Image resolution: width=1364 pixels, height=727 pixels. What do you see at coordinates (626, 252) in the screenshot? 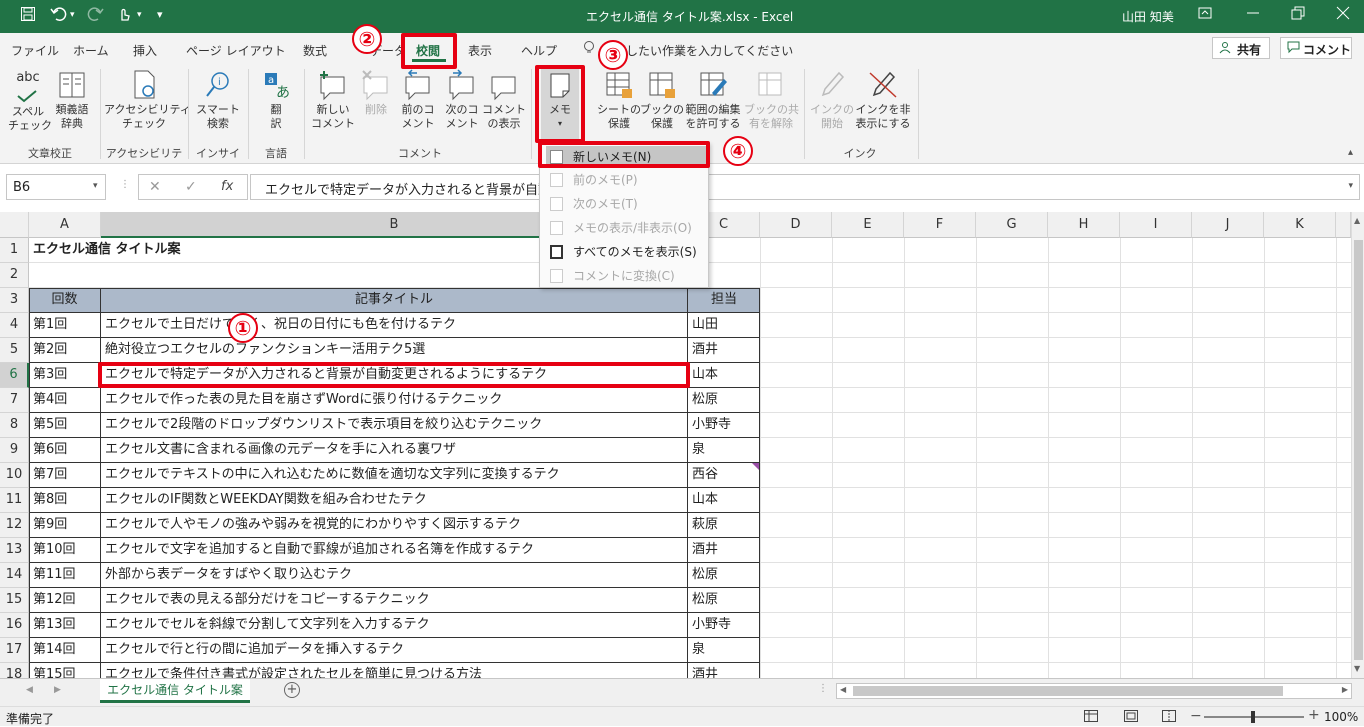
I see `menu-item-show-all-memos: すべてのメモを表示(S)` at bounding box center [626, 252].